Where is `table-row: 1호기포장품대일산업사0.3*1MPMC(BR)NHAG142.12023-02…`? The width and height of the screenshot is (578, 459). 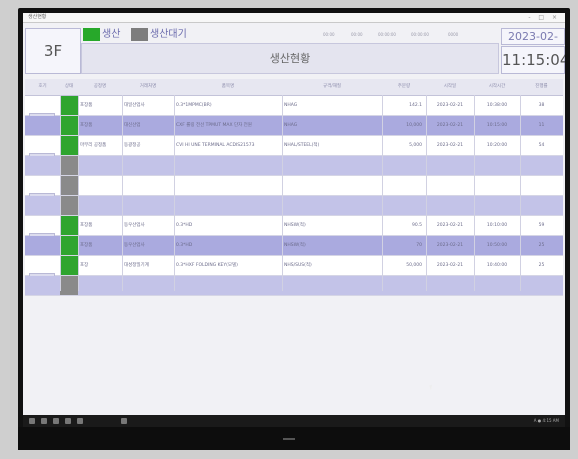 table-row: 1호기포장품대일산업사0.3*1MPMC(BR)NHAG142.12023-02… is located at coordinates (294, 110).